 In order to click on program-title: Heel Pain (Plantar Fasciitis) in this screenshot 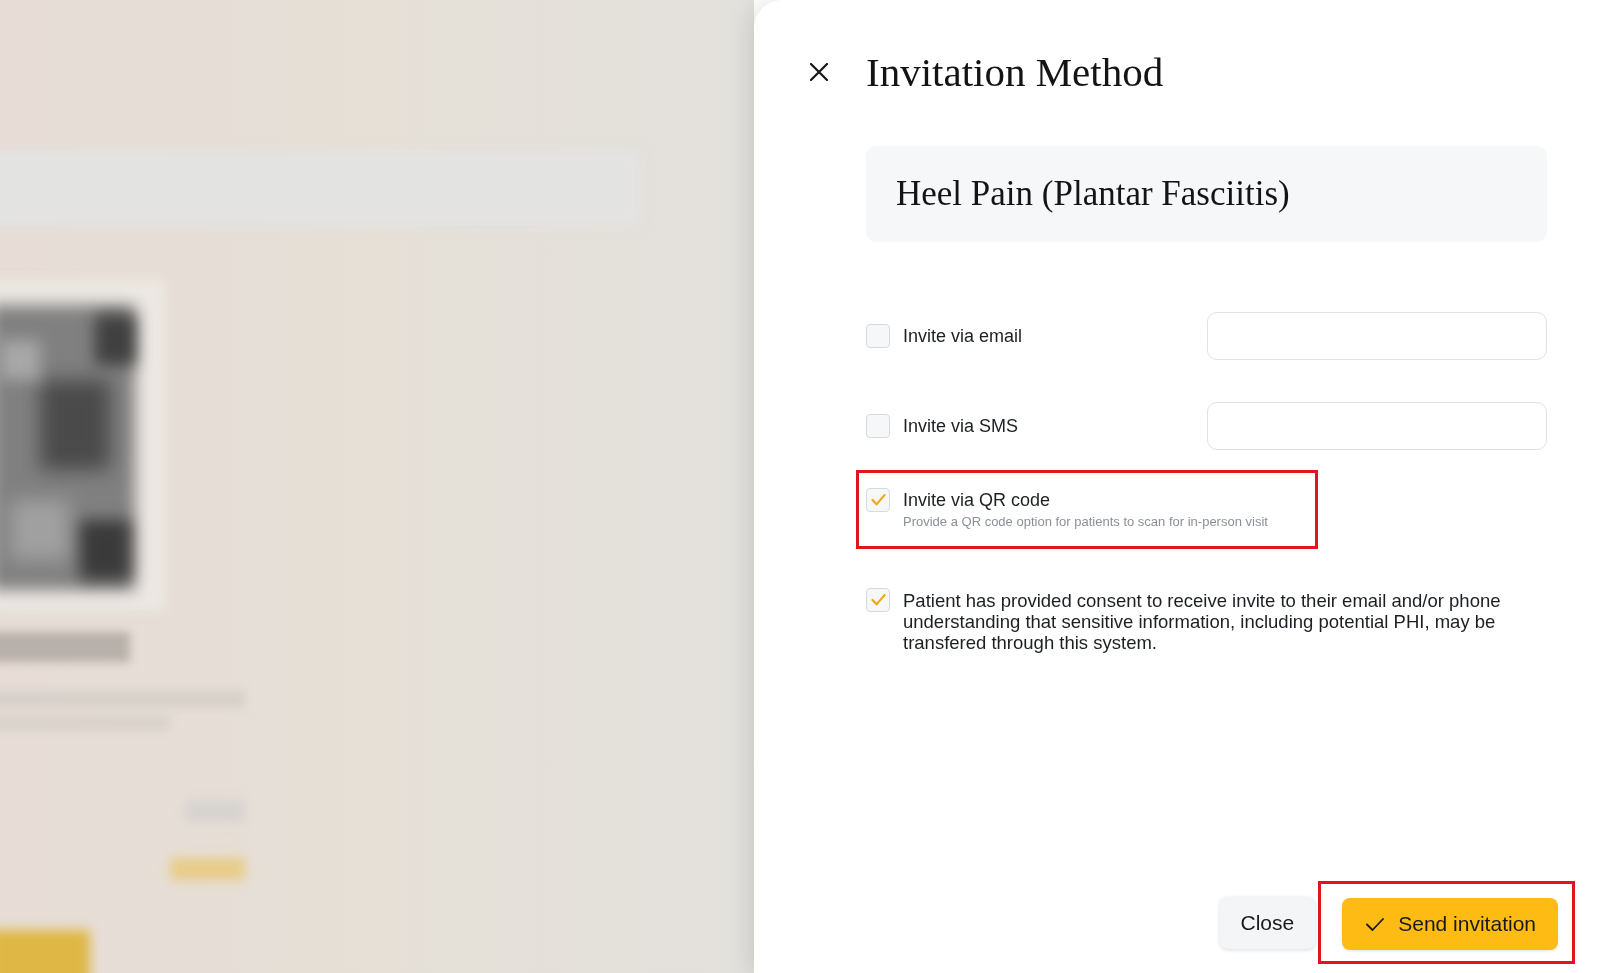, I will do `click(1093, 194)`.